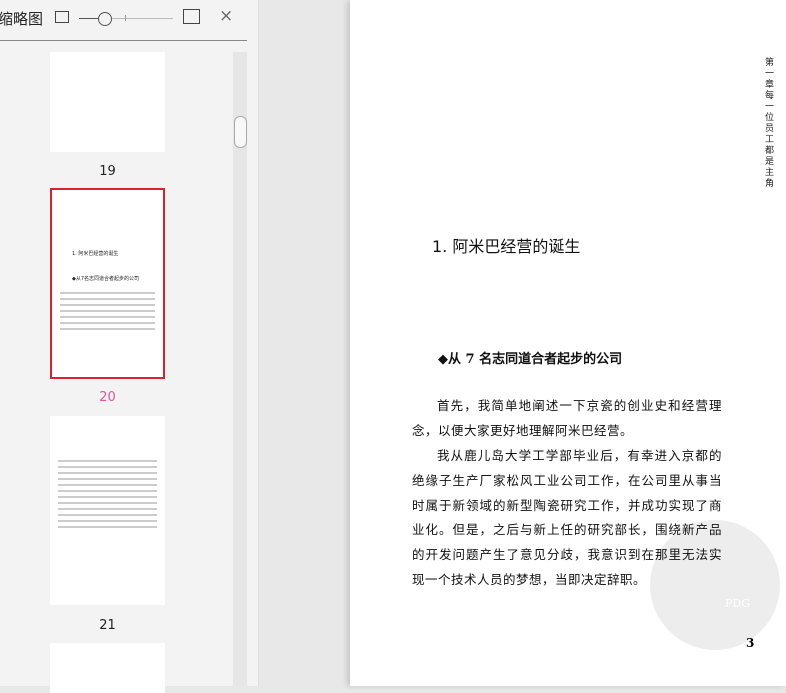 The image size is (786, 693). I want to click on thumbnail-label: 19, so click(107, 171).